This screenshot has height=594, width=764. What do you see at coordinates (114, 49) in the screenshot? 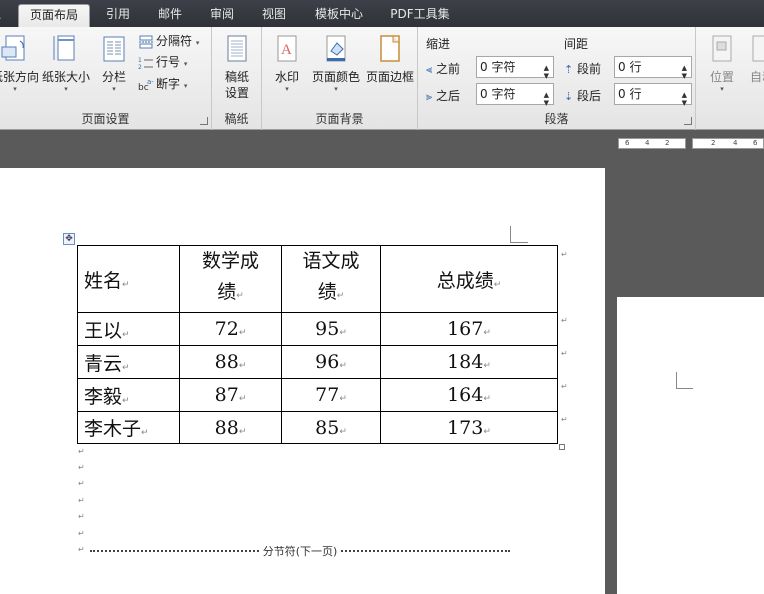
I see `columns-icon` at bounding box center [114, 49].